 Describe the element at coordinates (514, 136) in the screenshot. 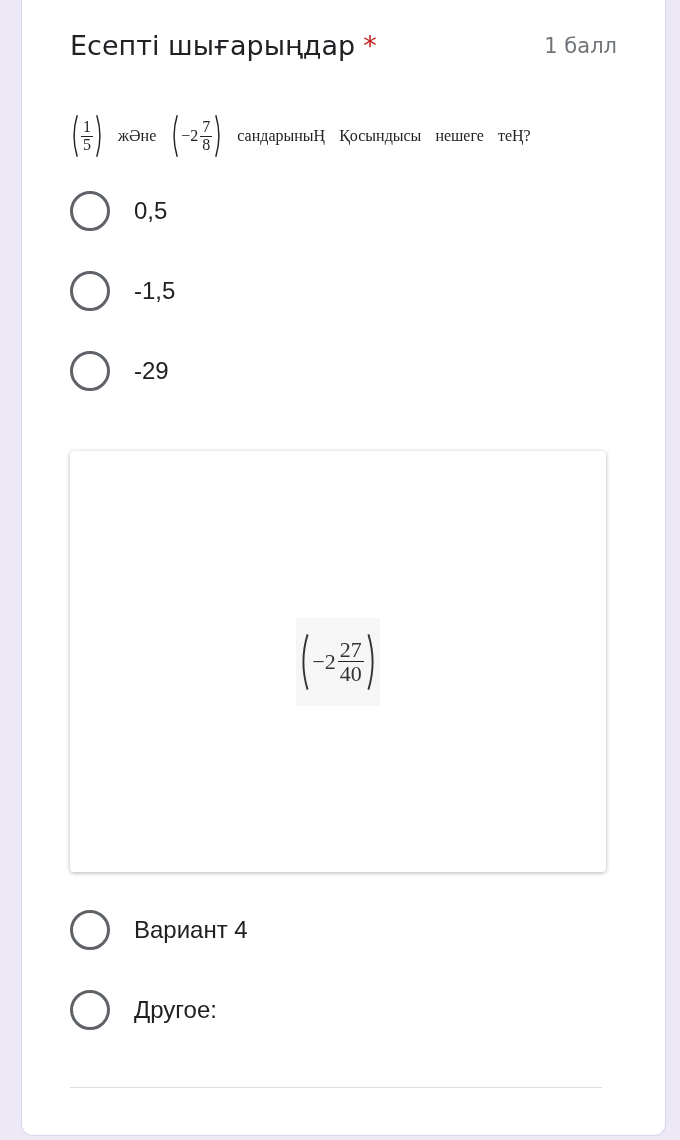

I see `question-text: теҢ?` at that location.